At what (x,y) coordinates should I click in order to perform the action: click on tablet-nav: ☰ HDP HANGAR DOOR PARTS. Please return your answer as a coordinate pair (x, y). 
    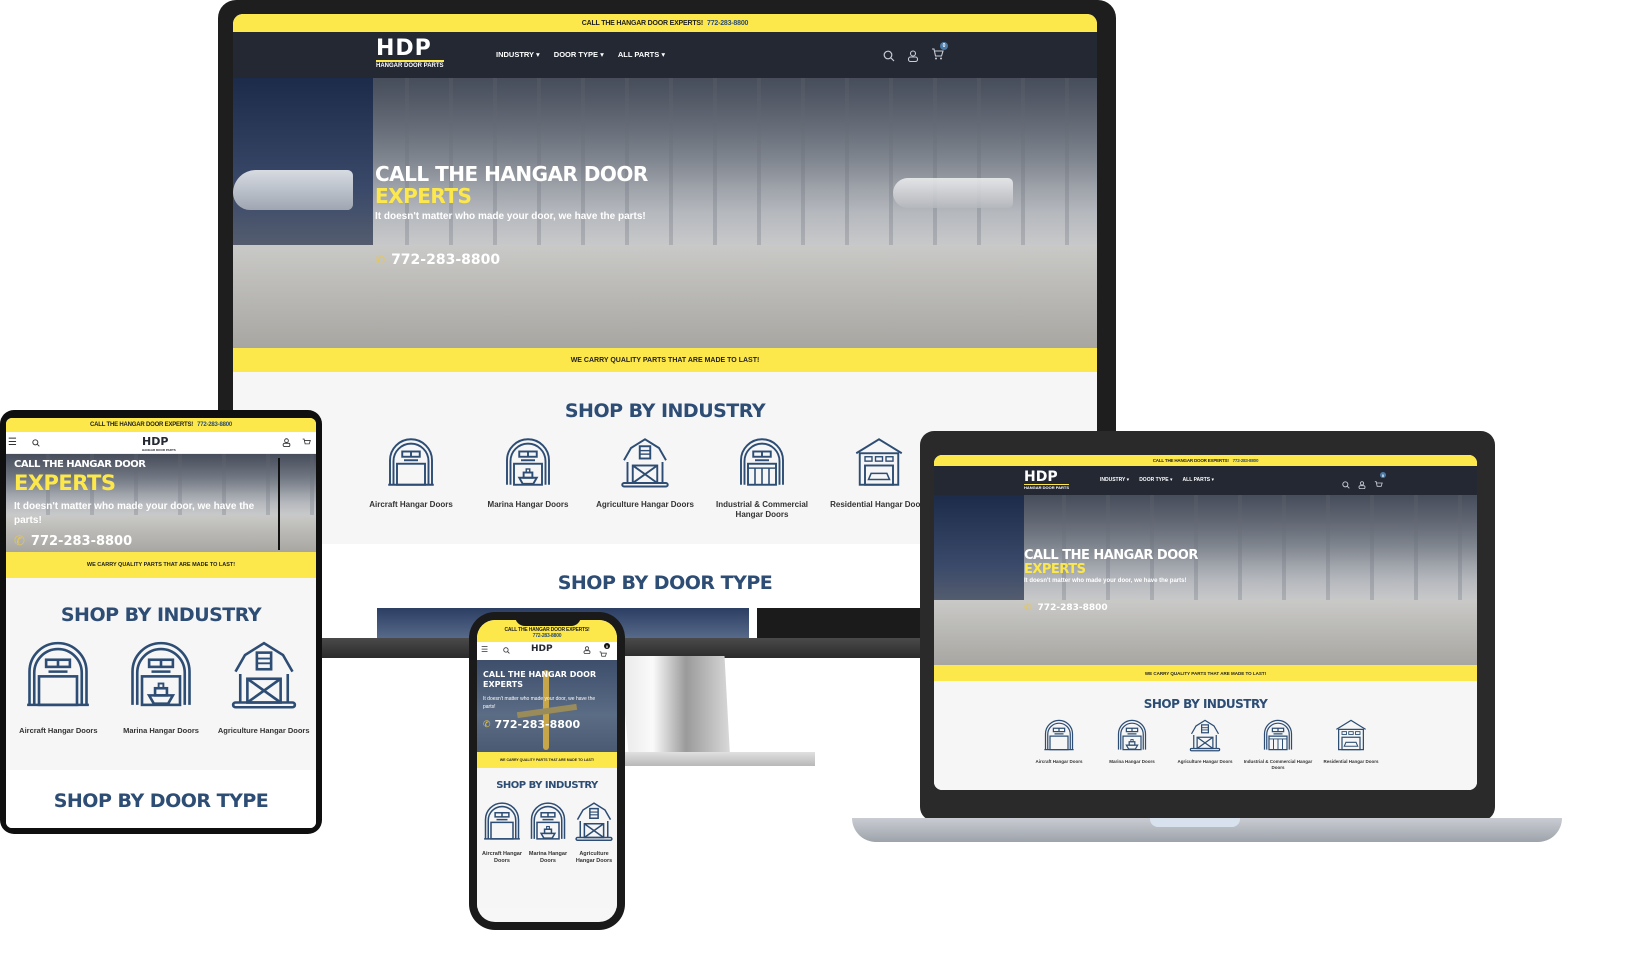
    Looking at the image, I should click on (161, 443).